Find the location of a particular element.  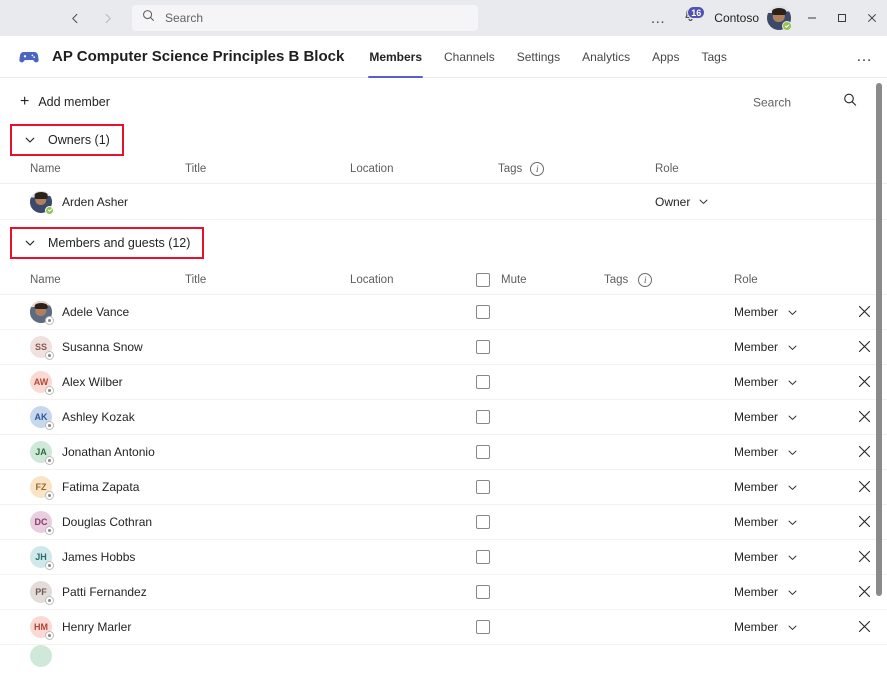

member-search: Search is located at coordinates (805, 102).